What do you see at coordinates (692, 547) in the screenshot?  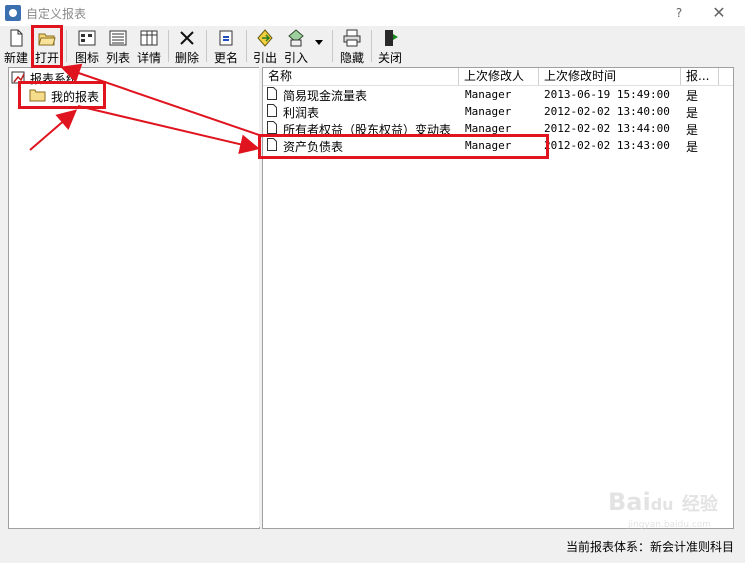 I see `status-value: 新会计准则科目` at bounding box center [692, 547].